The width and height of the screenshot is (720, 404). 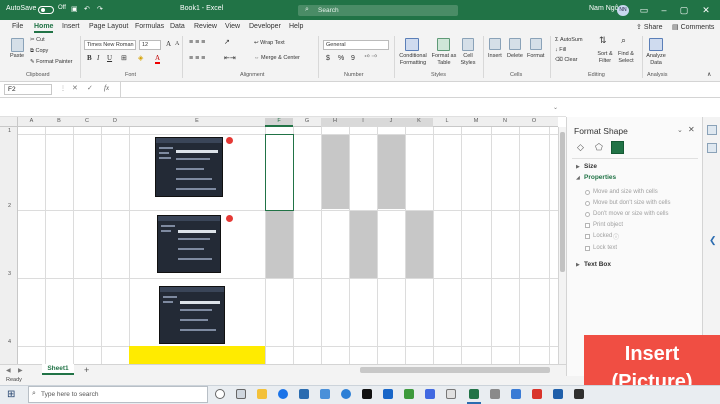 I want to click on file-explorer-icon, so click(x=262, y=394).